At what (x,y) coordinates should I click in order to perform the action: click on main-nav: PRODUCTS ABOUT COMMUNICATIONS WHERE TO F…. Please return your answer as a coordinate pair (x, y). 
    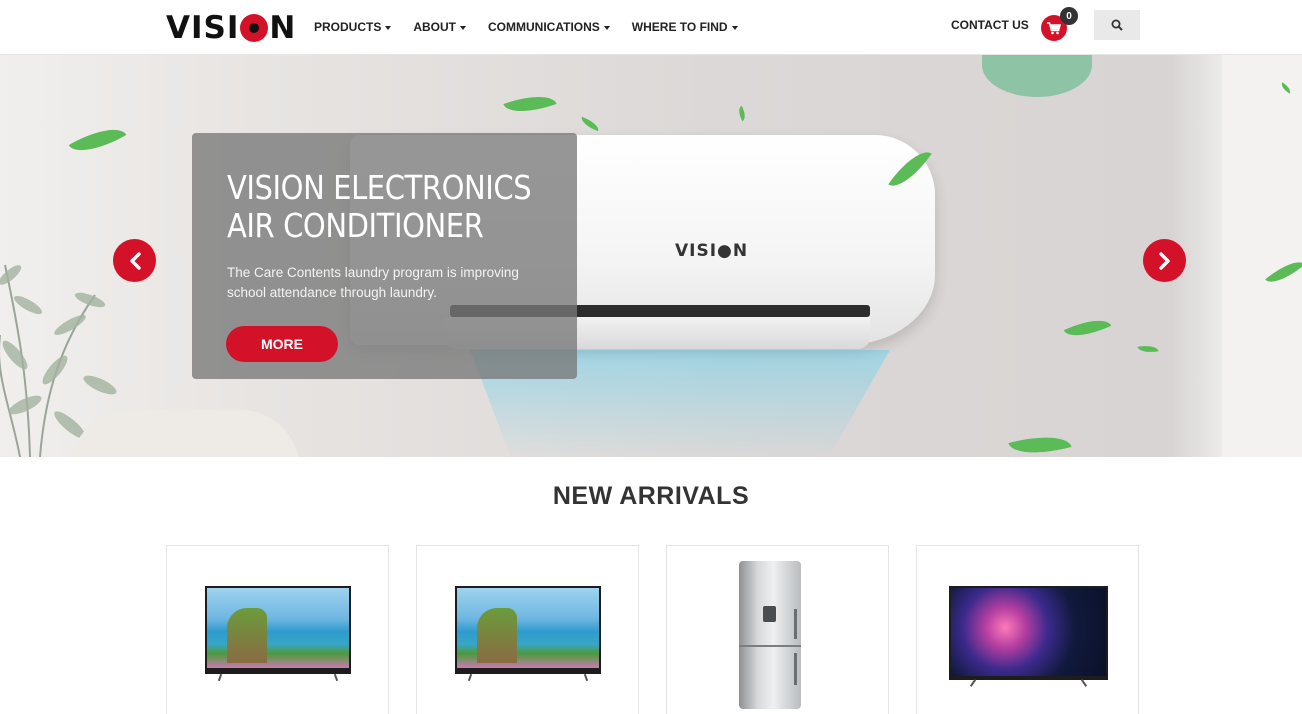
    Looking at the image, I should click on (526, 27).